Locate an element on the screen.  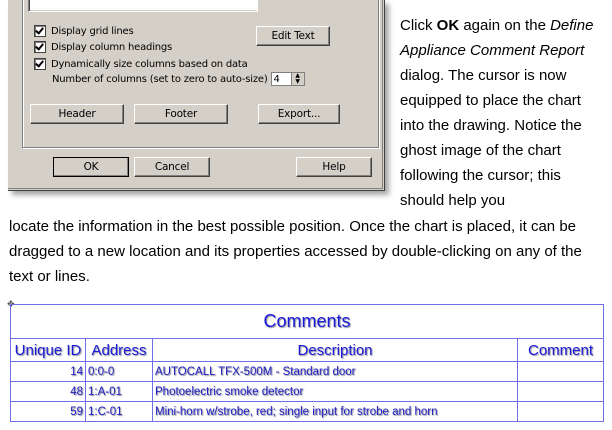
address-cell: 1:C-01 is located at coordinates (119, 411).